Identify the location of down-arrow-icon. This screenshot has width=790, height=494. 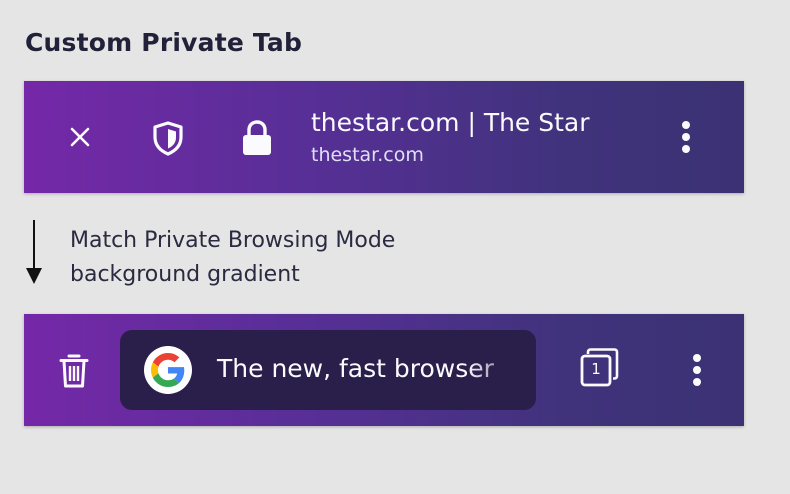
(34, 246).